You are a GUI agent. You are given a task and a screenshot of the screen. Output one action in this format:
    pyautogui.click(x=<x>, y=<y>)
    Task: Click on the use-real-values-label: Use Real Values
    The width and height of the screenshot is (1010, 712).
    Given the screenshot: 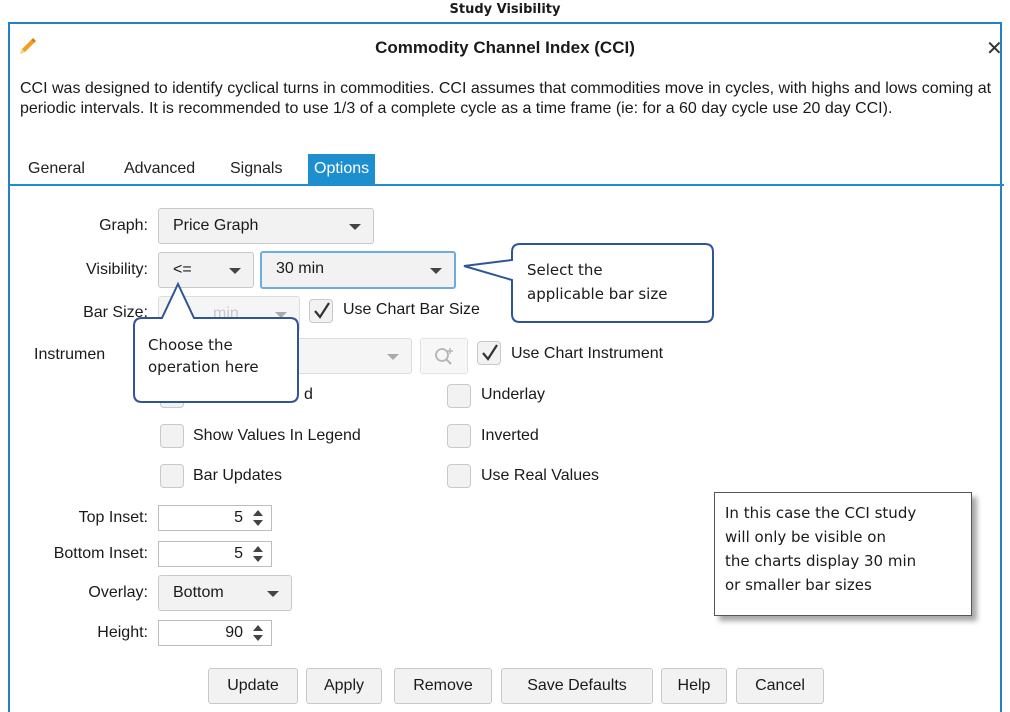 What is the action you would take?
    pyautogui.click(x=540, y=475)
    